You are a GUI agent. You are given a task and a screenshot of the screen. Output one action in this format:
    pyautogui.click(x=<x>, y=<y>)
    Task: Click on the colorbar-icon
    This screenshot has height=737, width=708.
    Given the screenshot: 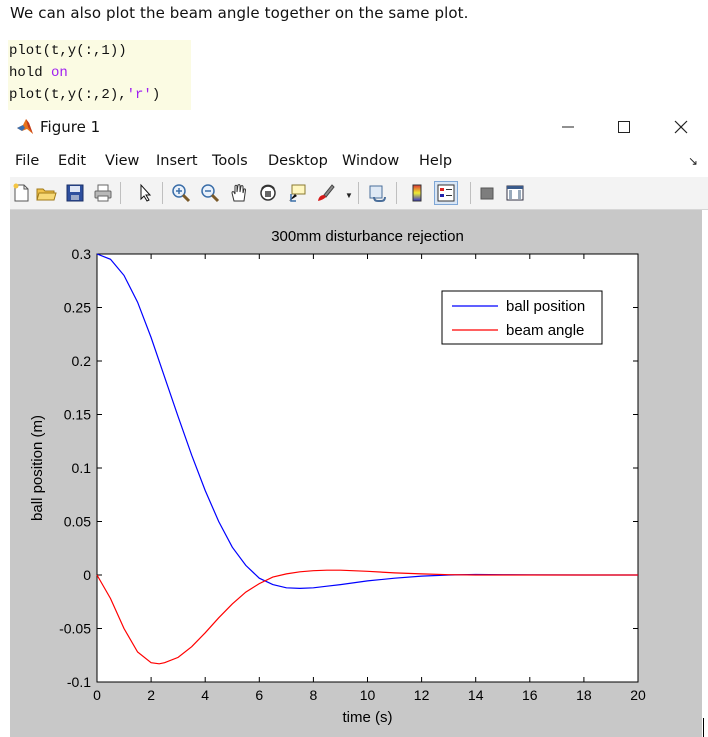 What is the action you would take?
    pyautogui.click(x=417, y=193)
    